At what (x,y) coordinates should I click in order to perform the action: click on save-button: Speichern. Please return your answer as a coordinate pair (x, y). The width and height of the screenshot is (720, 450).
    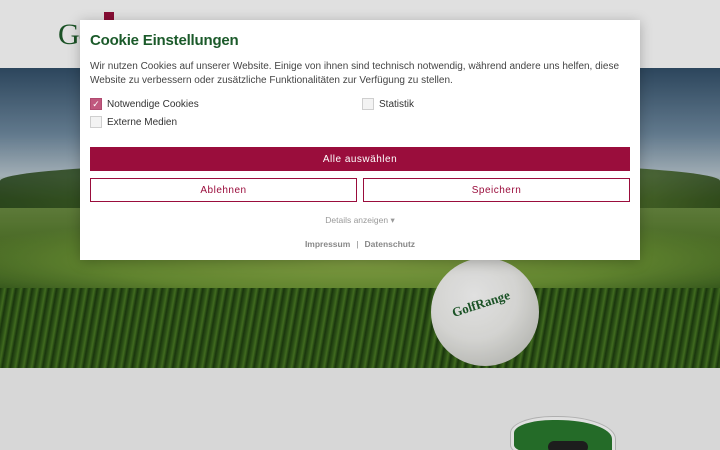
    Looking at the image, I should click on (496, 190).